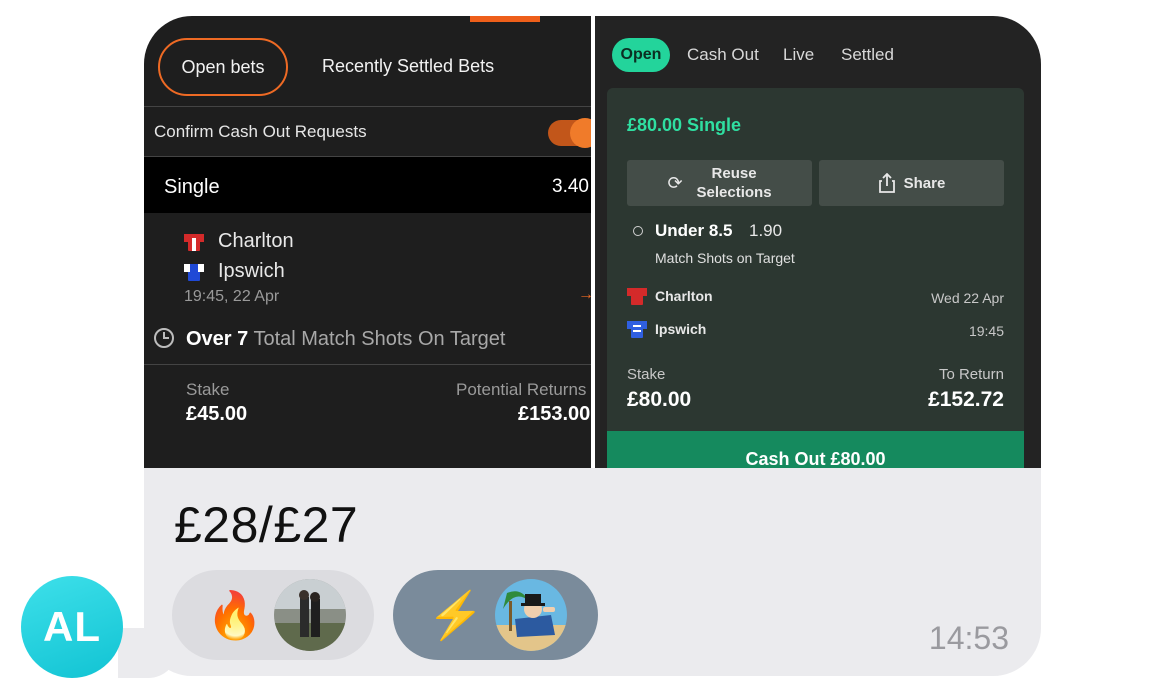 This screenshot has height=692, width=1170. I want to click on market-name: Total Match Shots On Target, so click(377, 339).